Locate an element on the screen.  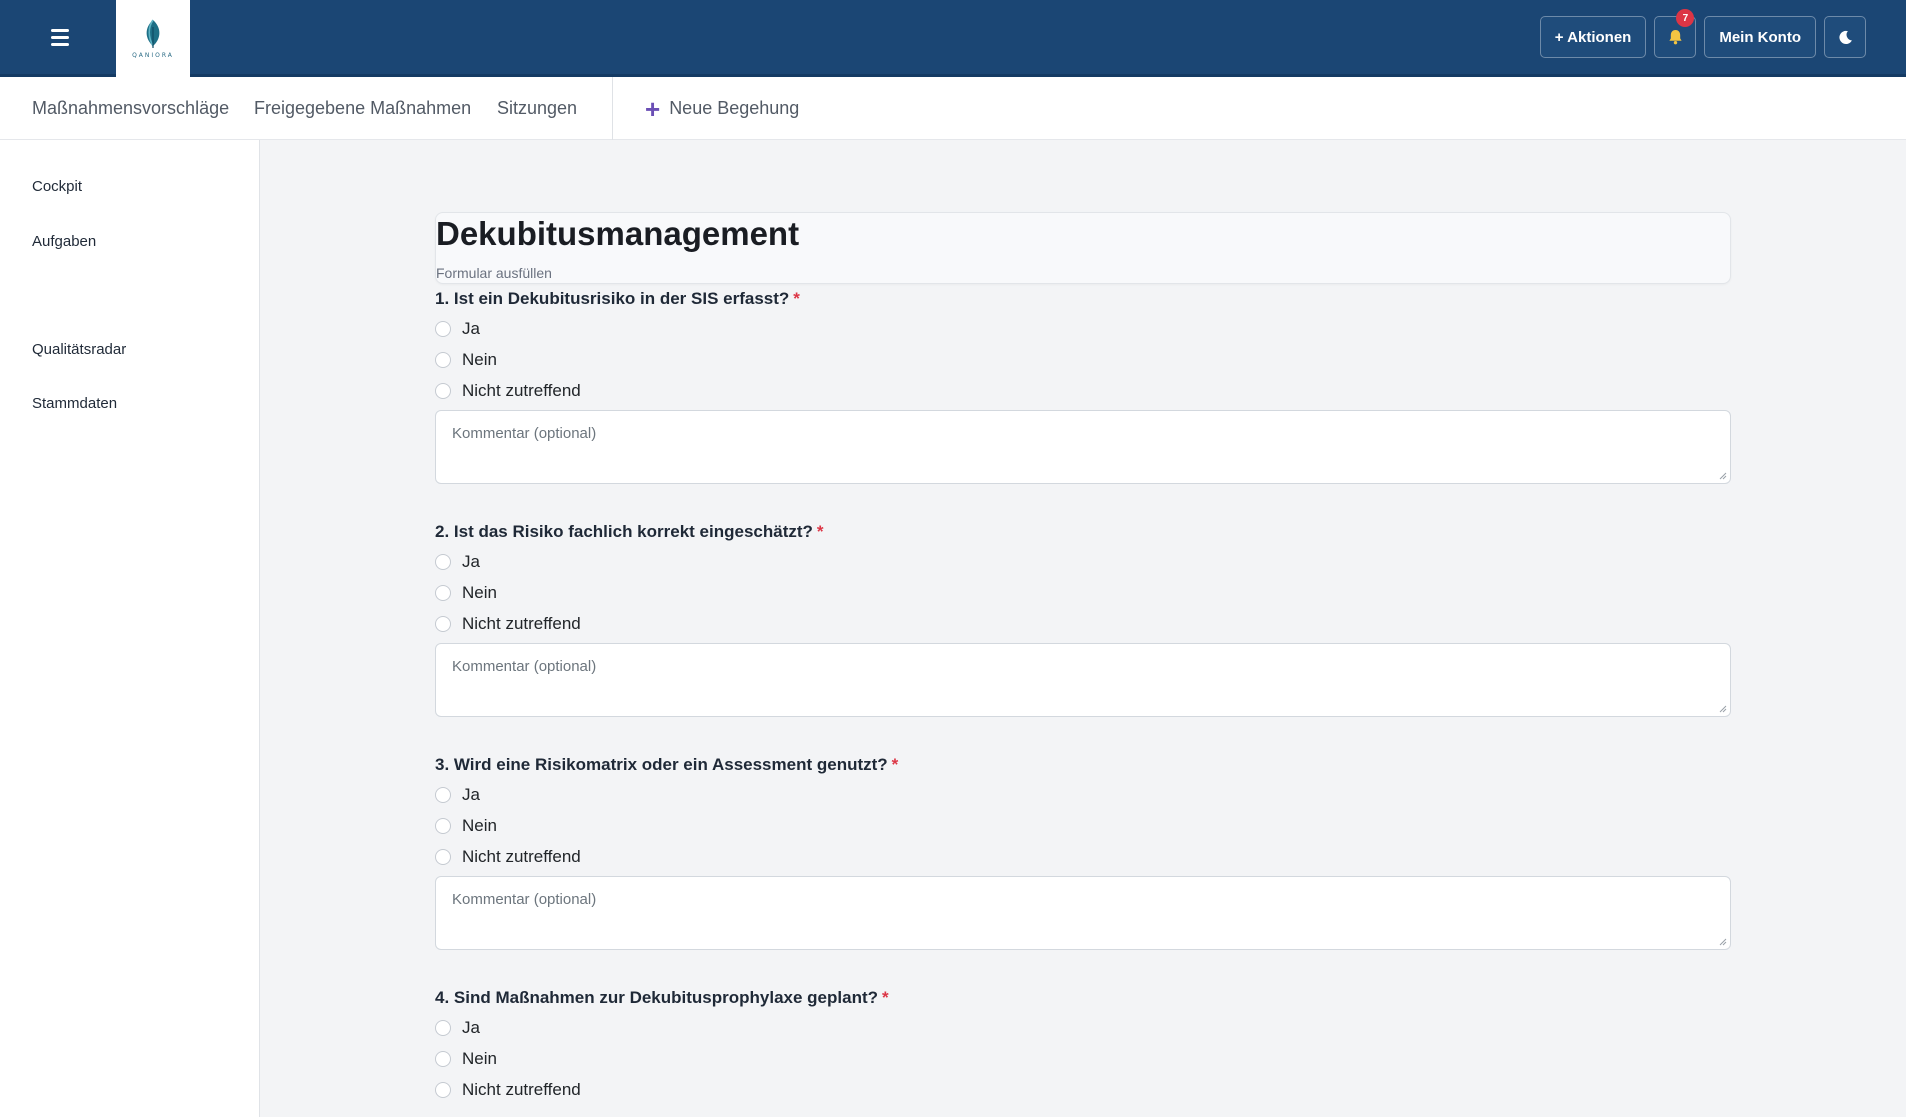
theme-toggle-button is located at coordinates (1845, 37).